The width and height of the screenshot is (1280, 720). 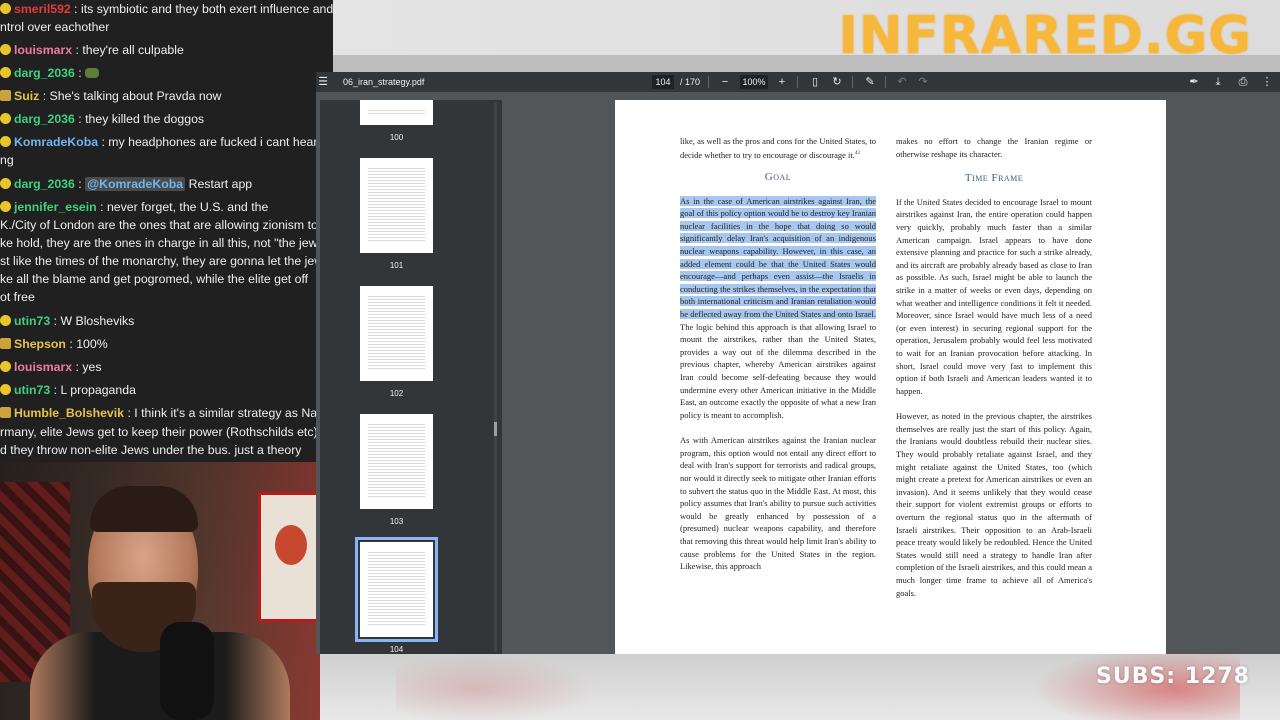 I want to click on chat-message: ot free, so click(x=17, y=297).